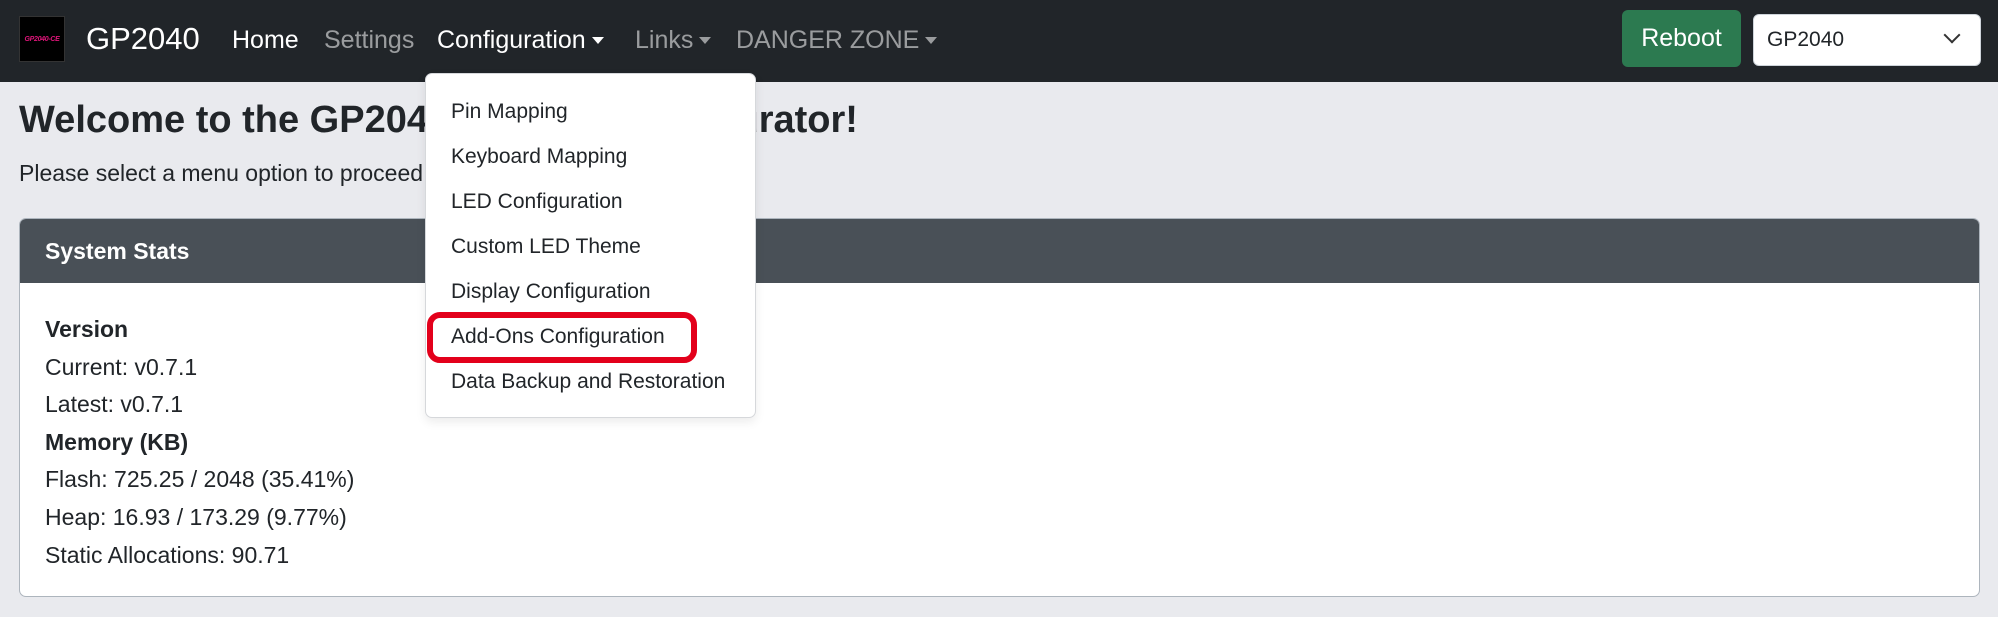 This screenshot has height=617, width=1998. I want to click on current-version: Current: v0.7.1, so click(121, 366).